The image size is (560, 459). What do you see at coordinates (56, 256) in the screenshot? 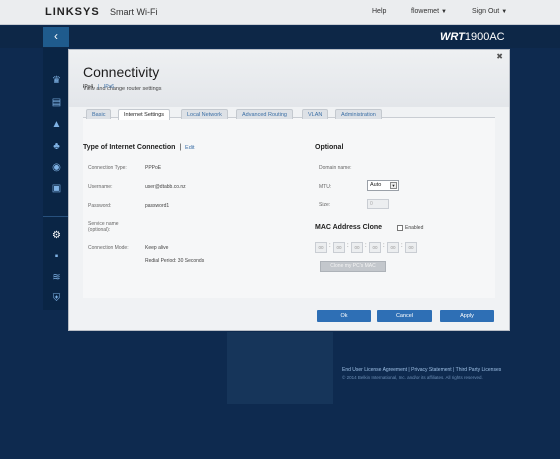
I see `external-storage-icon: ▪` at bounding box center [56, 256].